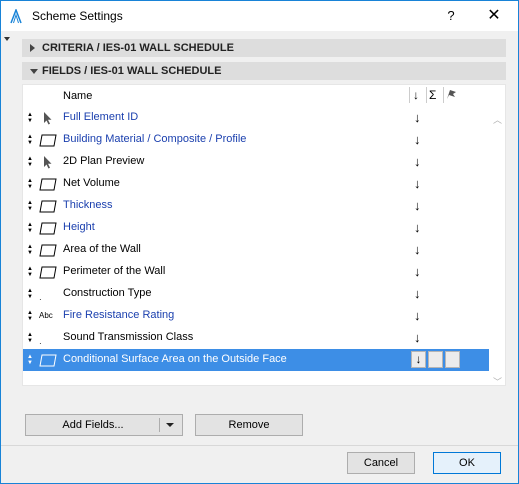  Describe the element at coordinates (79, 227) in the screenshot. I see `field-name: Height` at that location.